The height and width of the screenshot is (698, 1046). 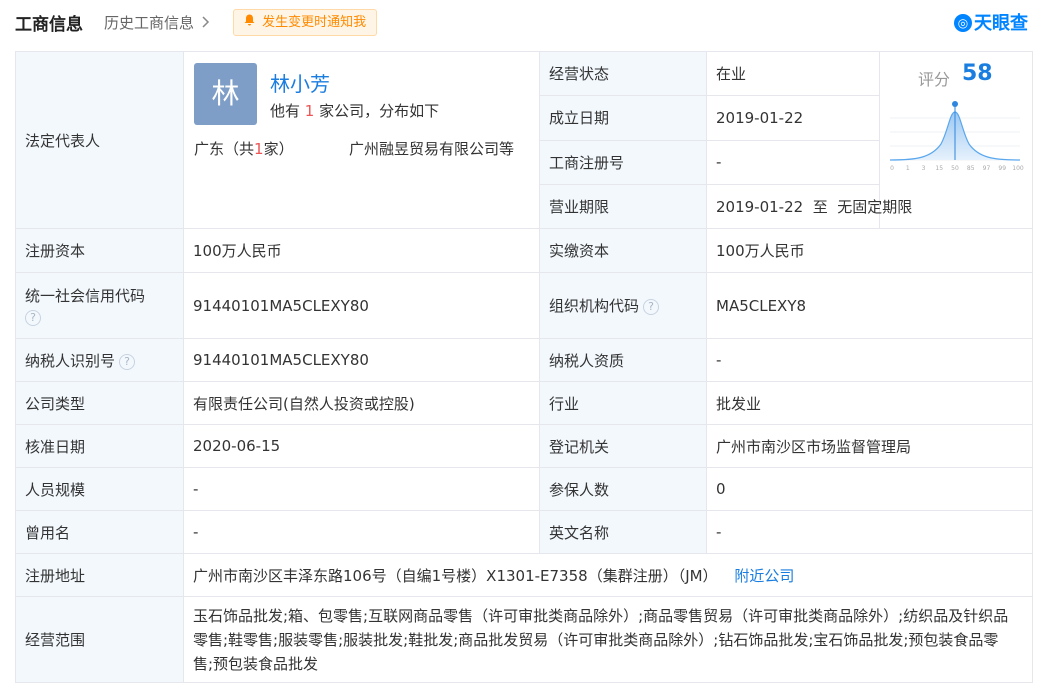 What do you see at coordinates (793, 73) in the screenshot?
I see `status-value: 在业` at bounding box center [793, 73].